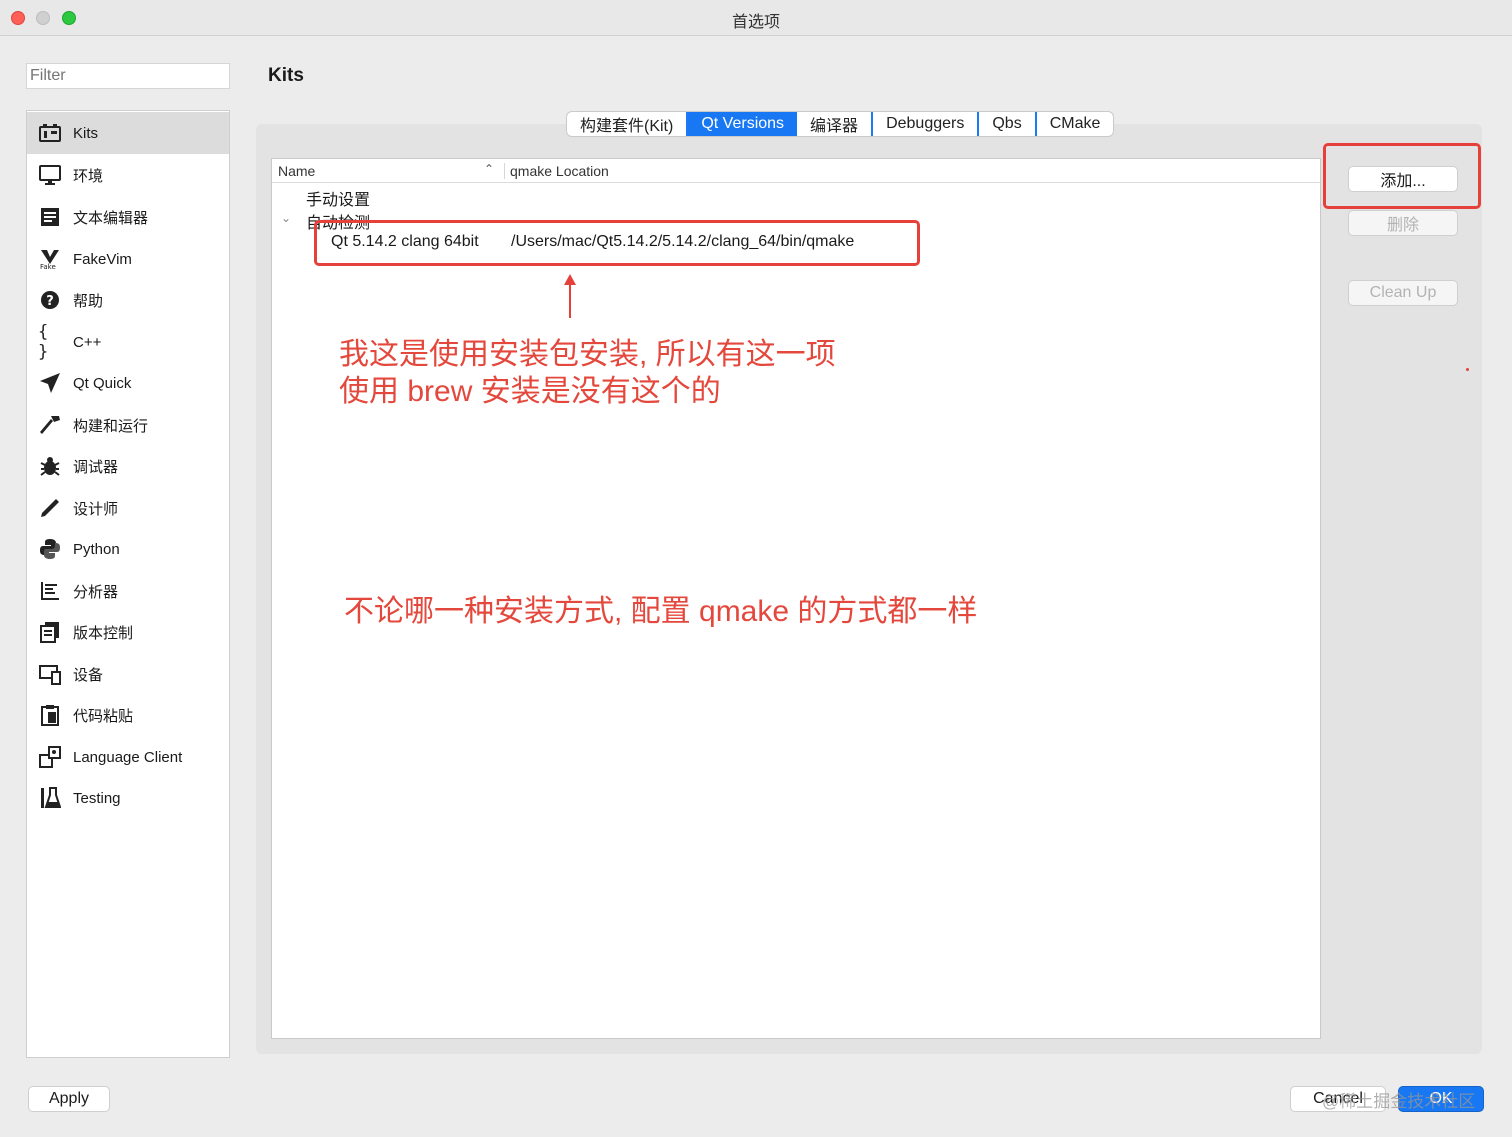 The image size is (1512, 1137). I want to click on watermark: @稀土掘金技术社区, so click(1399, 1101).